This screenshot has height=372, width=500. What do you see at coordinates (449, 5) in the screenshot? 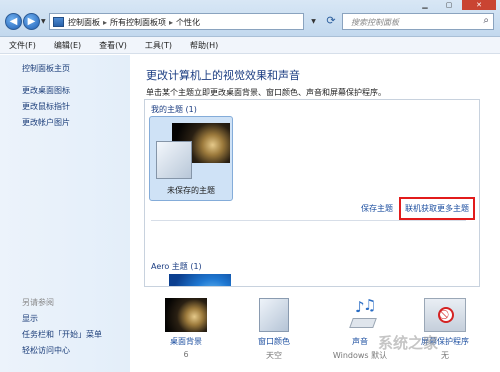
I see `maximize-icon: ▢` at bounding box center [449, 5].